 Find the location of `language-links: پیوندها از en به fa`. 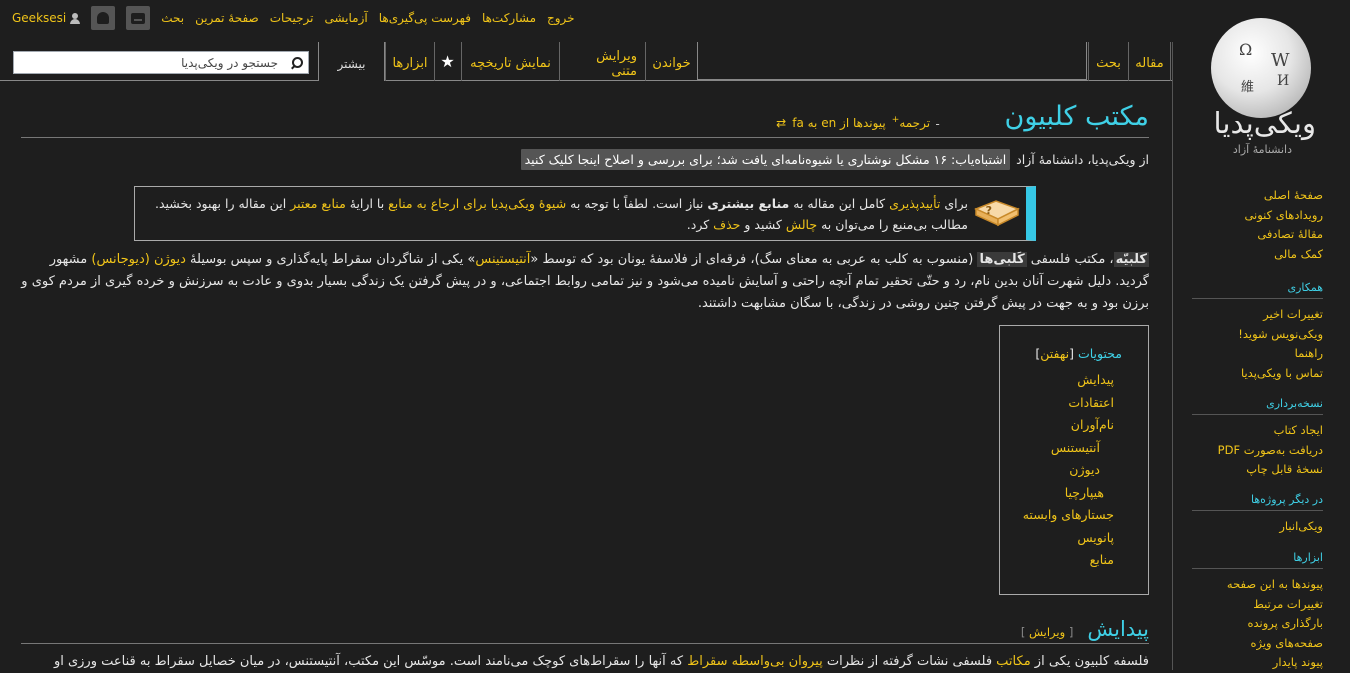

language-links: پیوندها از en به fa is located at coordinates (839, 123).